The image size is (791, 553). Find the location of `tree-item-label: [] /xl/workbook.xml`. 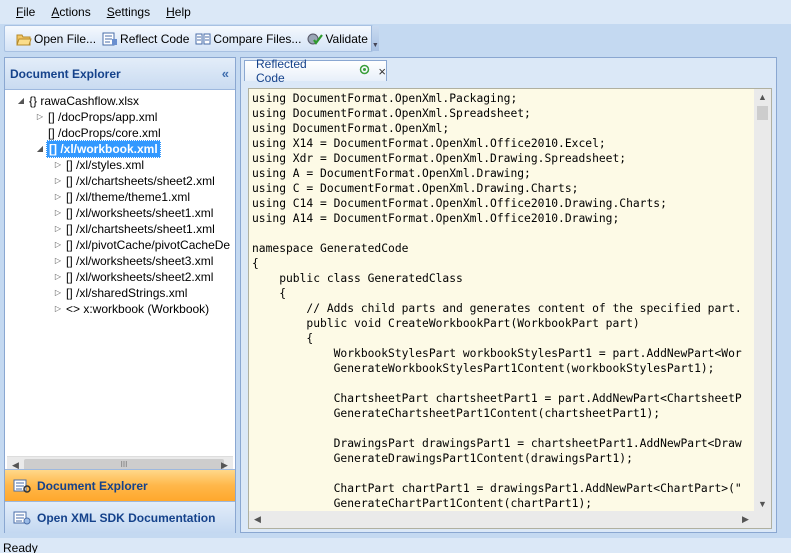

tree-item-label: [] /xl/workbook.xml is located at coordinates (103, 149).